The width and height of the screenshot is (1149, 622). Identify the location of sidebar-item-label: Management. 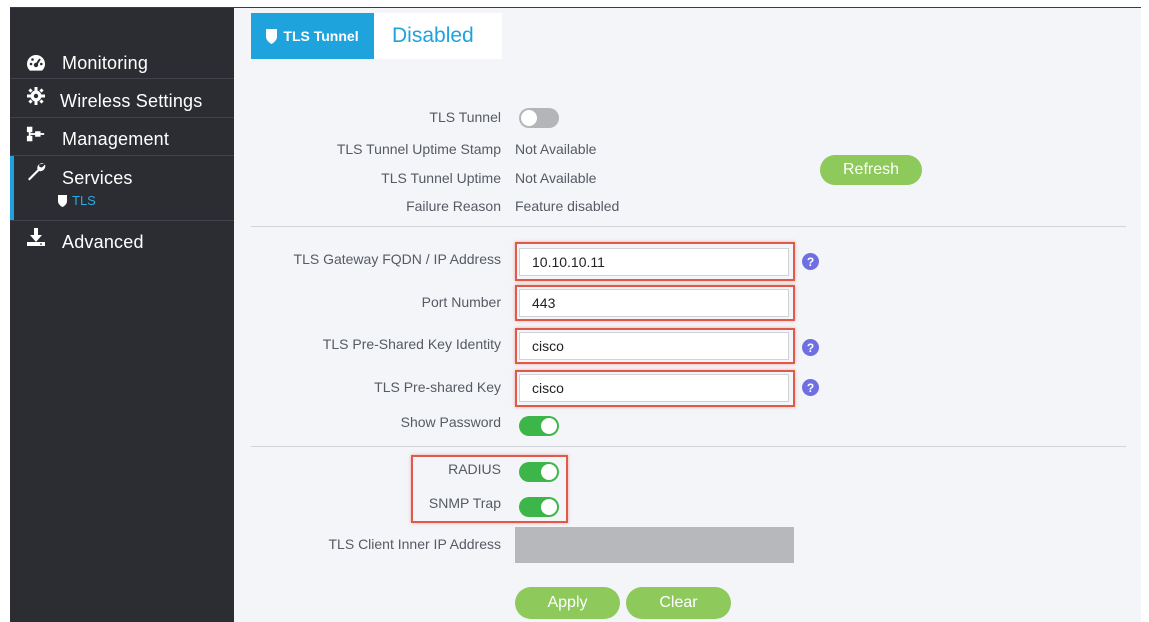
(116, 138).